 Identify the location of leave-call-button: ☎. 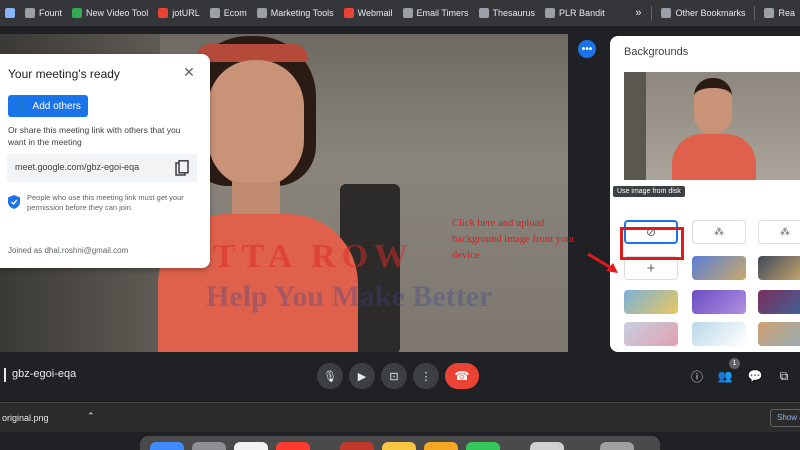
(462, 376).